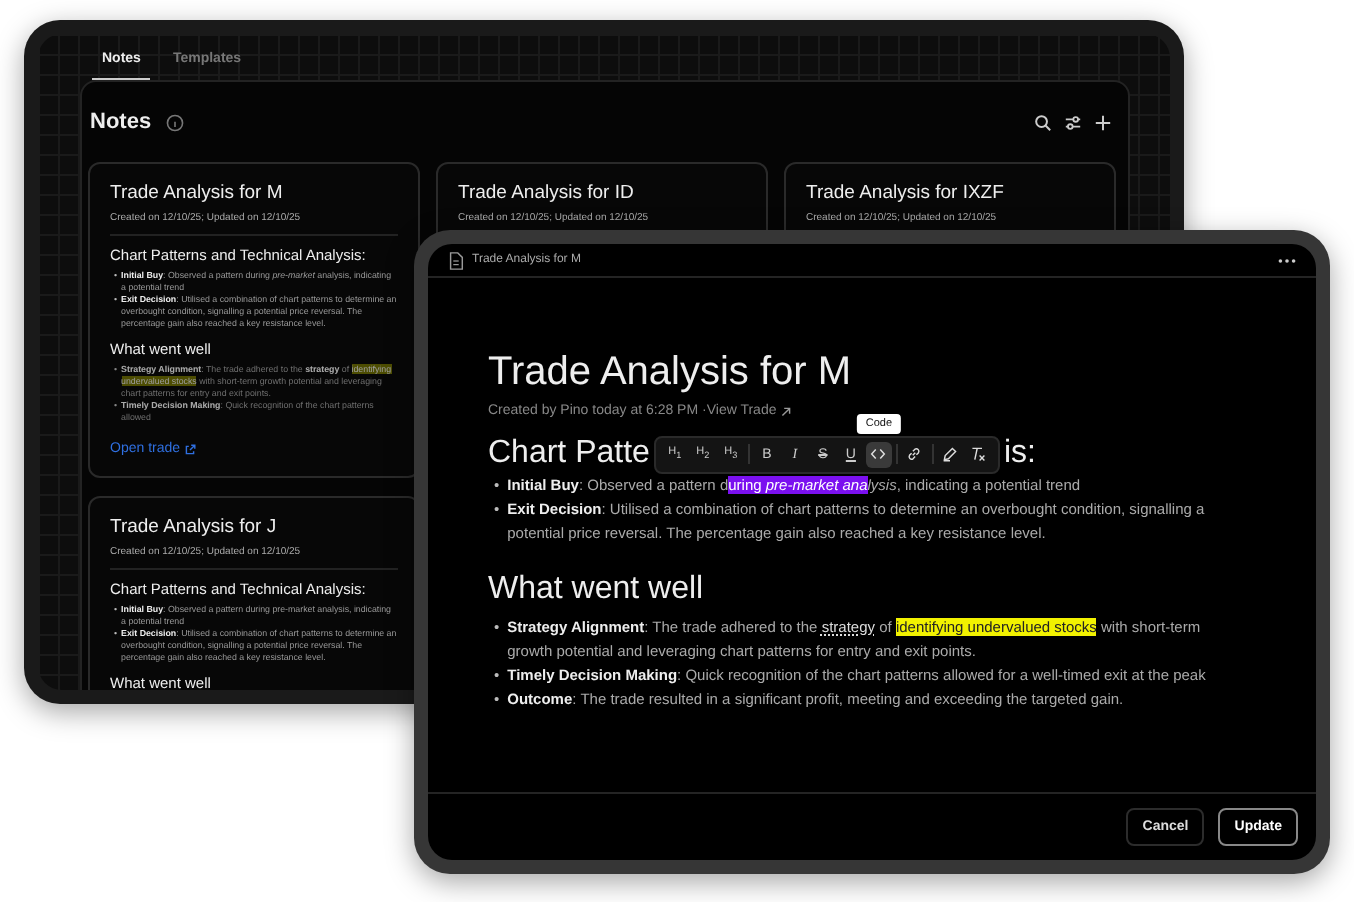 This screenshot has height=902, width=1354. What do you see at coordinates (1043, 122) in the screenshot?
I see `search-icon` at bounding box center [1043, 122].